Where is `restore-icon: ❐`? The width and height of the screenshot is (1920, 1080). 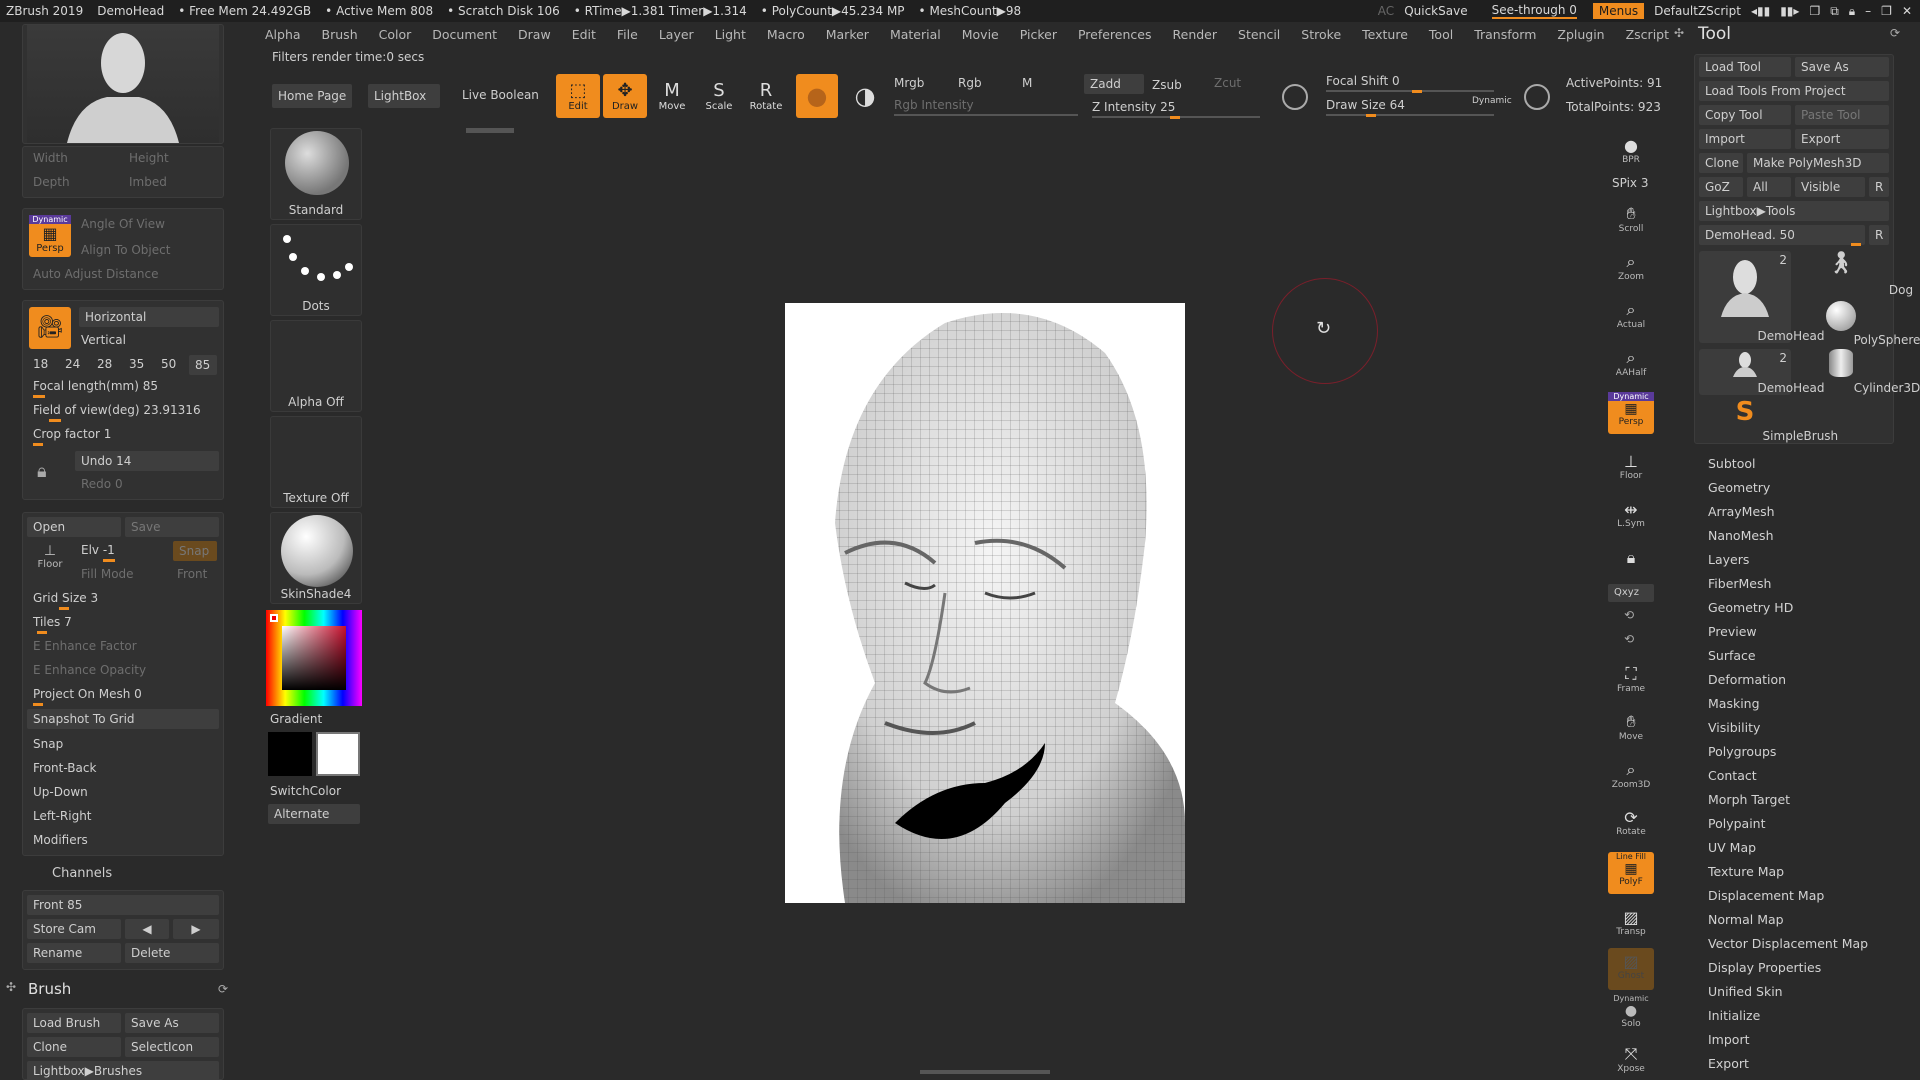
restore-icon: ❐ is located at coordinates (1886, 11).